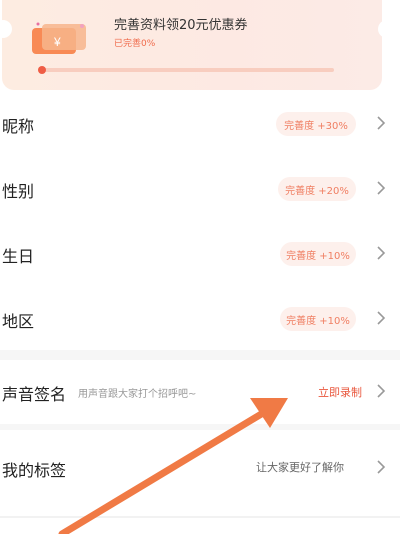 Image resolution: width=400 pixels, height=534 pixels. Describe the element at coordinates (6, 29) in the screenshot. I see `card-notch-left` at that location.